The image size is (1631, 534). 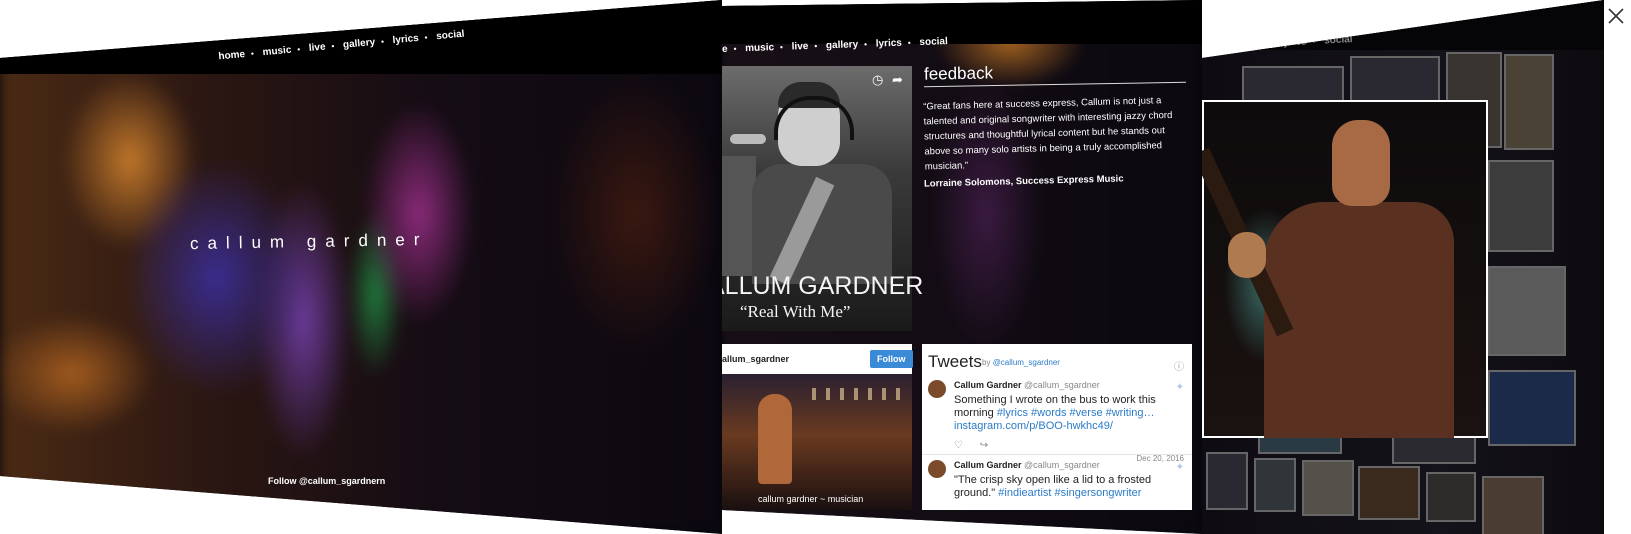 I want to click on nav-live-partial: ve, so click(x=1208, y=47).